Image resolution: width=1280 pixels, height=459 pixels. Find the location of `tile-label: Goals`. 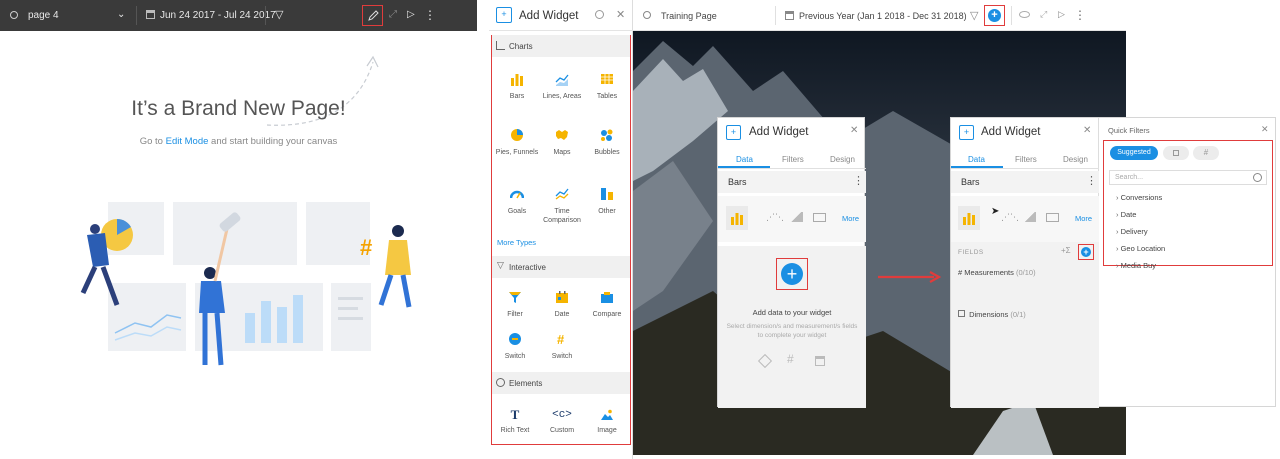

tile-label: Goals is located at coordinates (517, 211).